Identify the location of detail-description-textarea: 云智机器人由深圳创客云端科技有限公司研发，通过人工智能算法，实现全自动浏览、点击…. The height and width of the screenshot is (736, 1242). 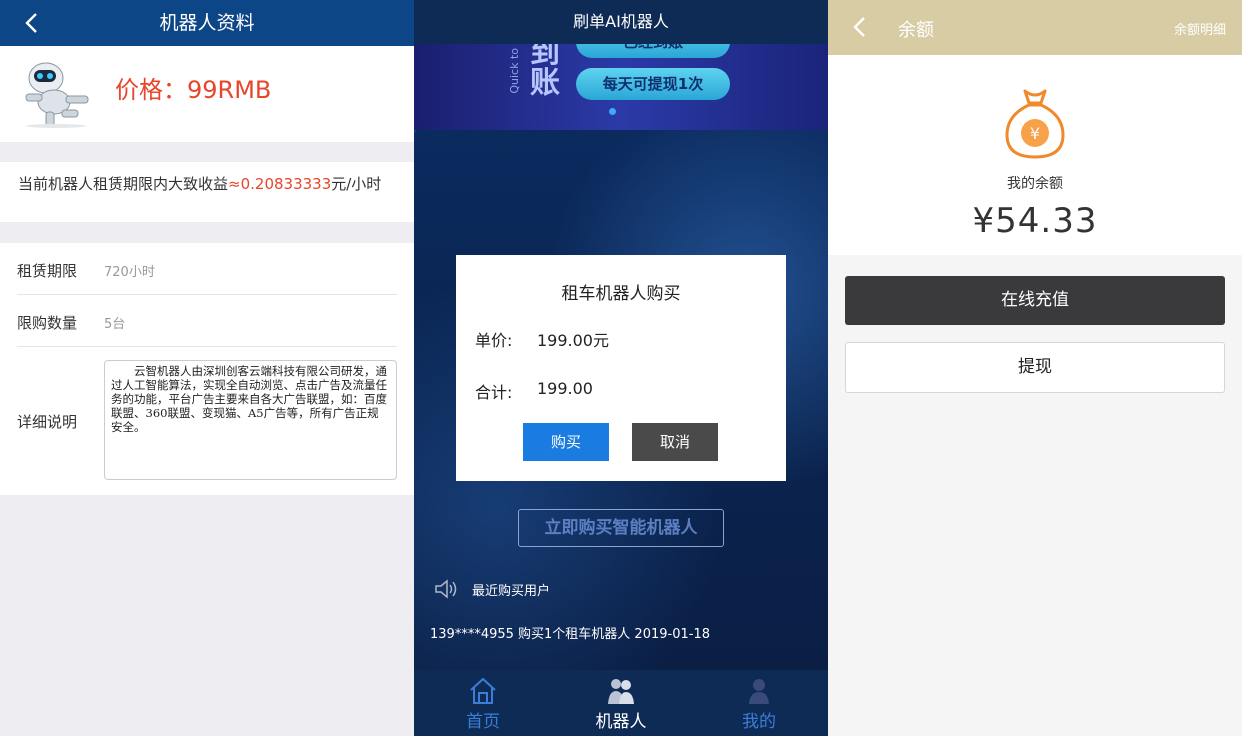
(250, 420).